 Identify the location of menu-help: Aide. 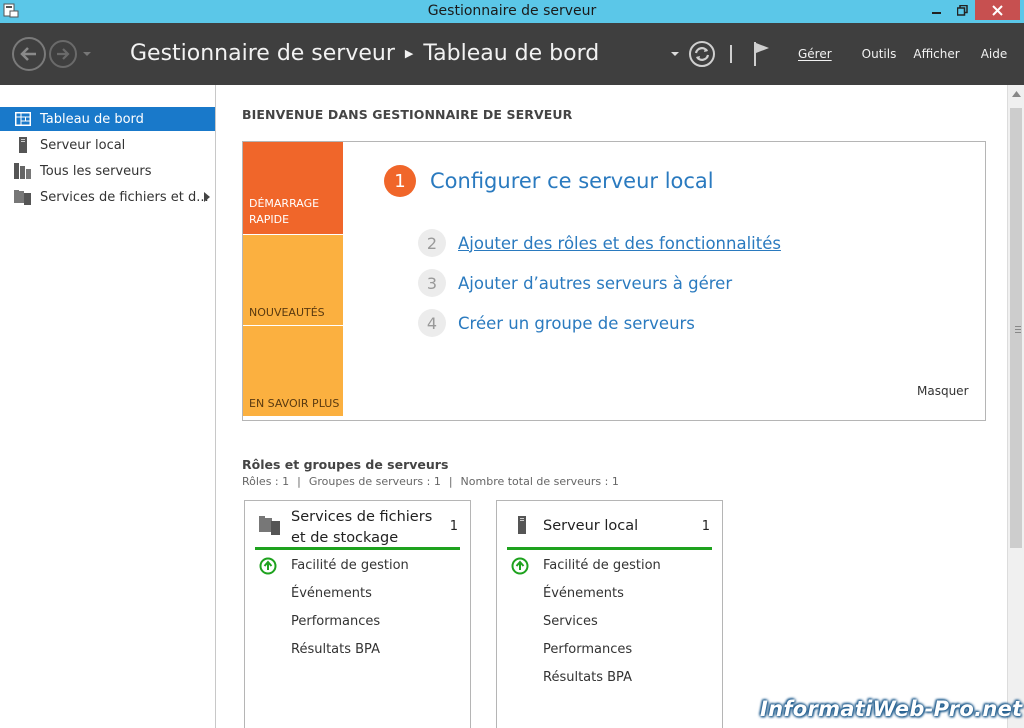
(994, 54).